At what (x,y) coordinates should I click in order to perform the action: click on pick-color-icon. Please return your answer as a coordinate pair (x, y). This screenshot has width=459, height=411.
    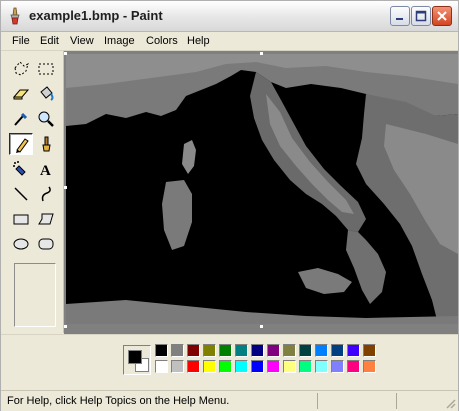
    Looking at the image, I should click on (21, 119).